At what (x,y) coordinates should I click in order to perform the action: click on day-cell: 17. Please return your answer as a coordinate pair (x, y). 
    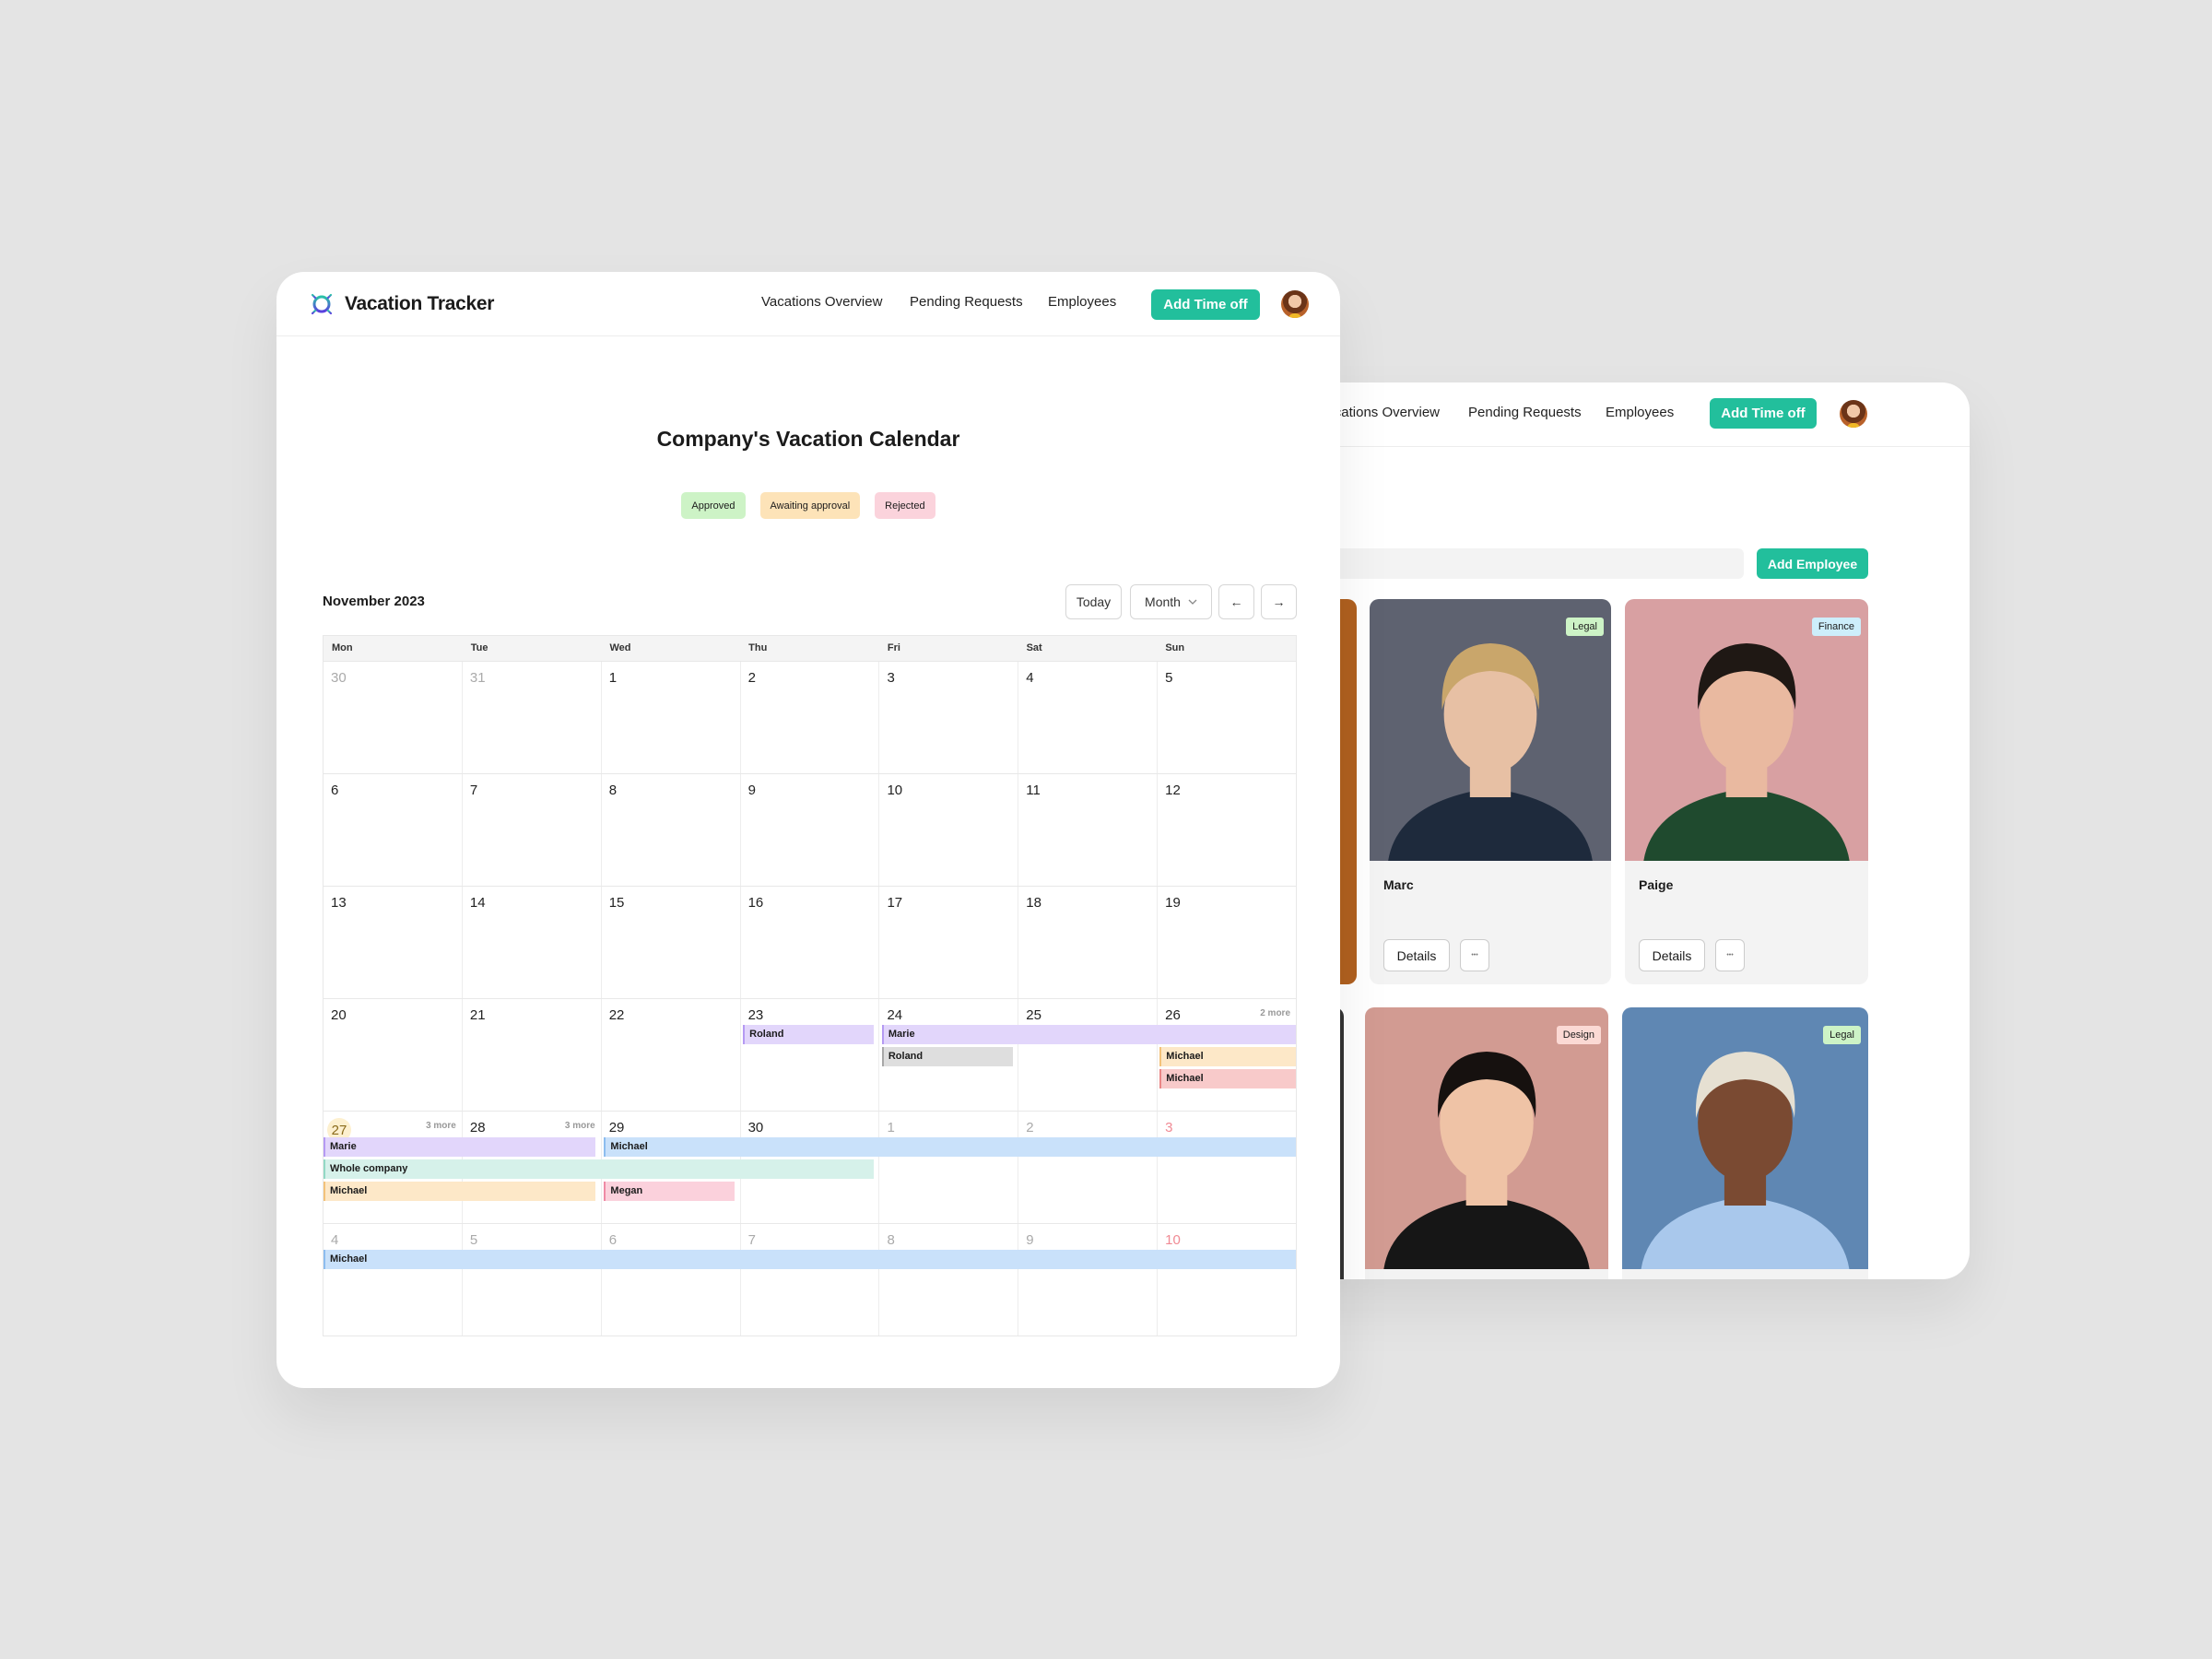
    Looking at the image, I should click on (948, 942).